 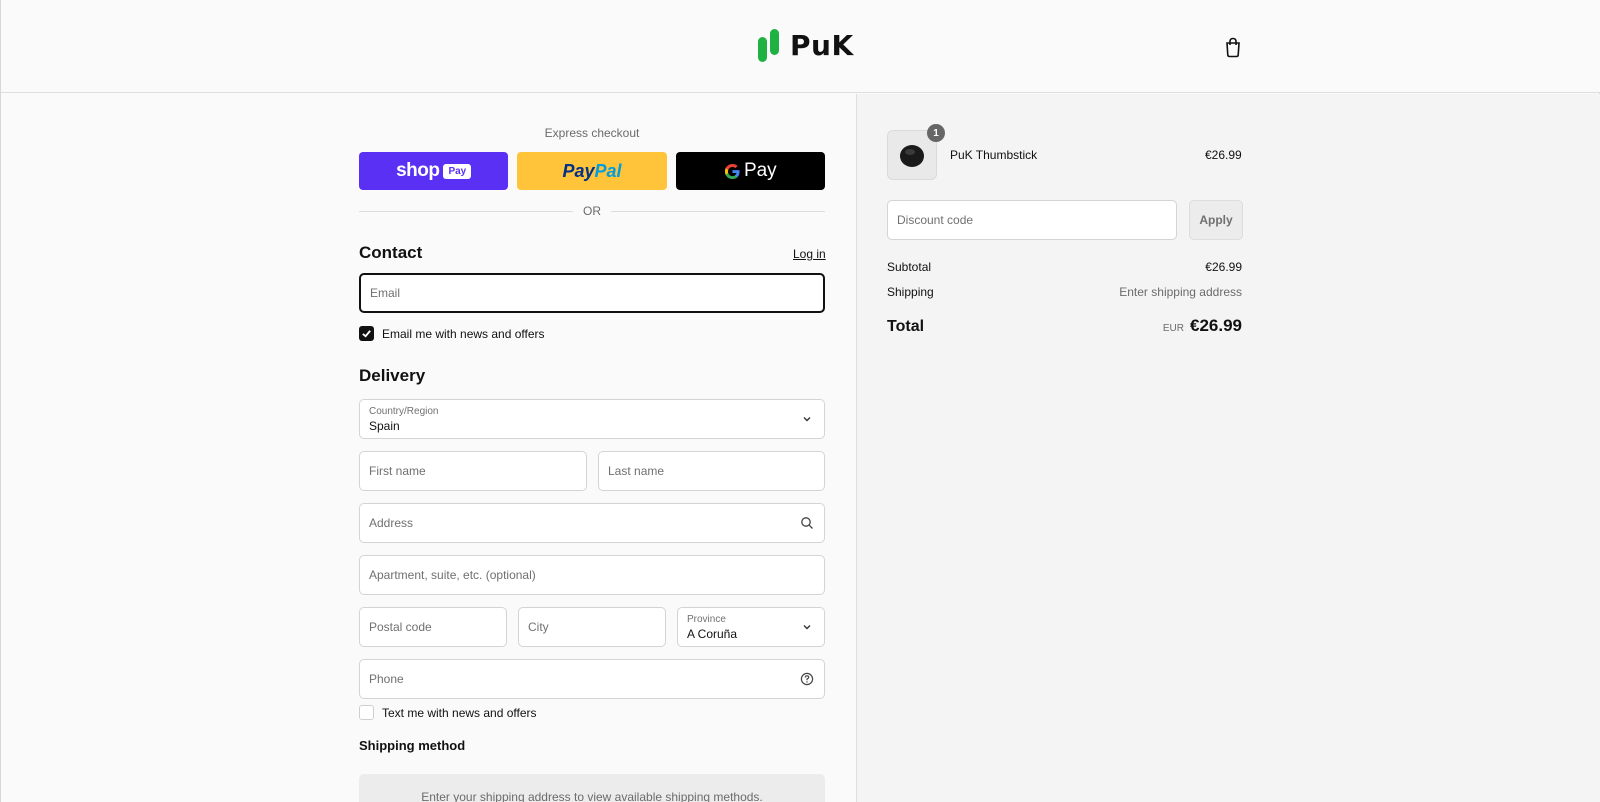 I want to click on country-select: Country/Region Spain, so click(x=592, y=419).